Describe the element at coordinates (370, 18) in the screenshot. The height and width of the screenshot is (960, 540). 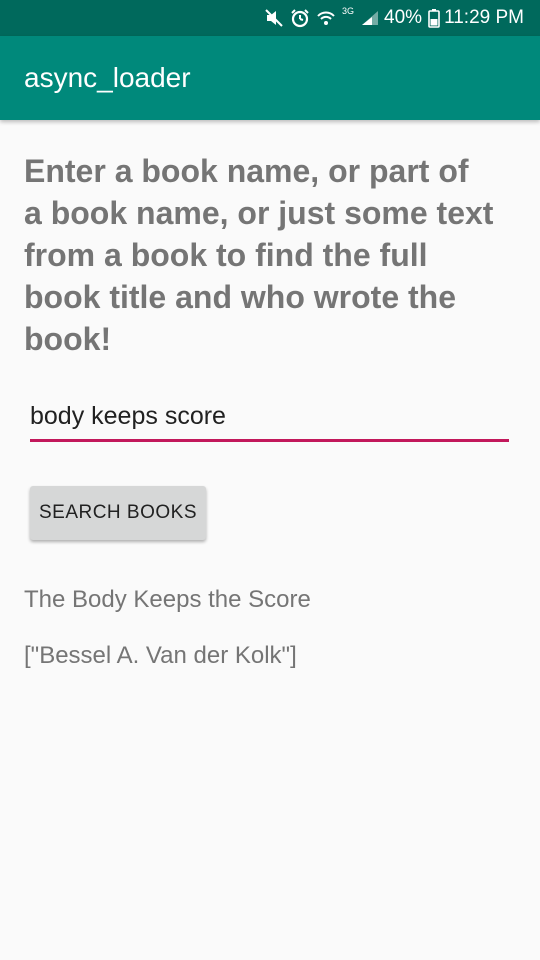
I see `signal-icon` at that location.